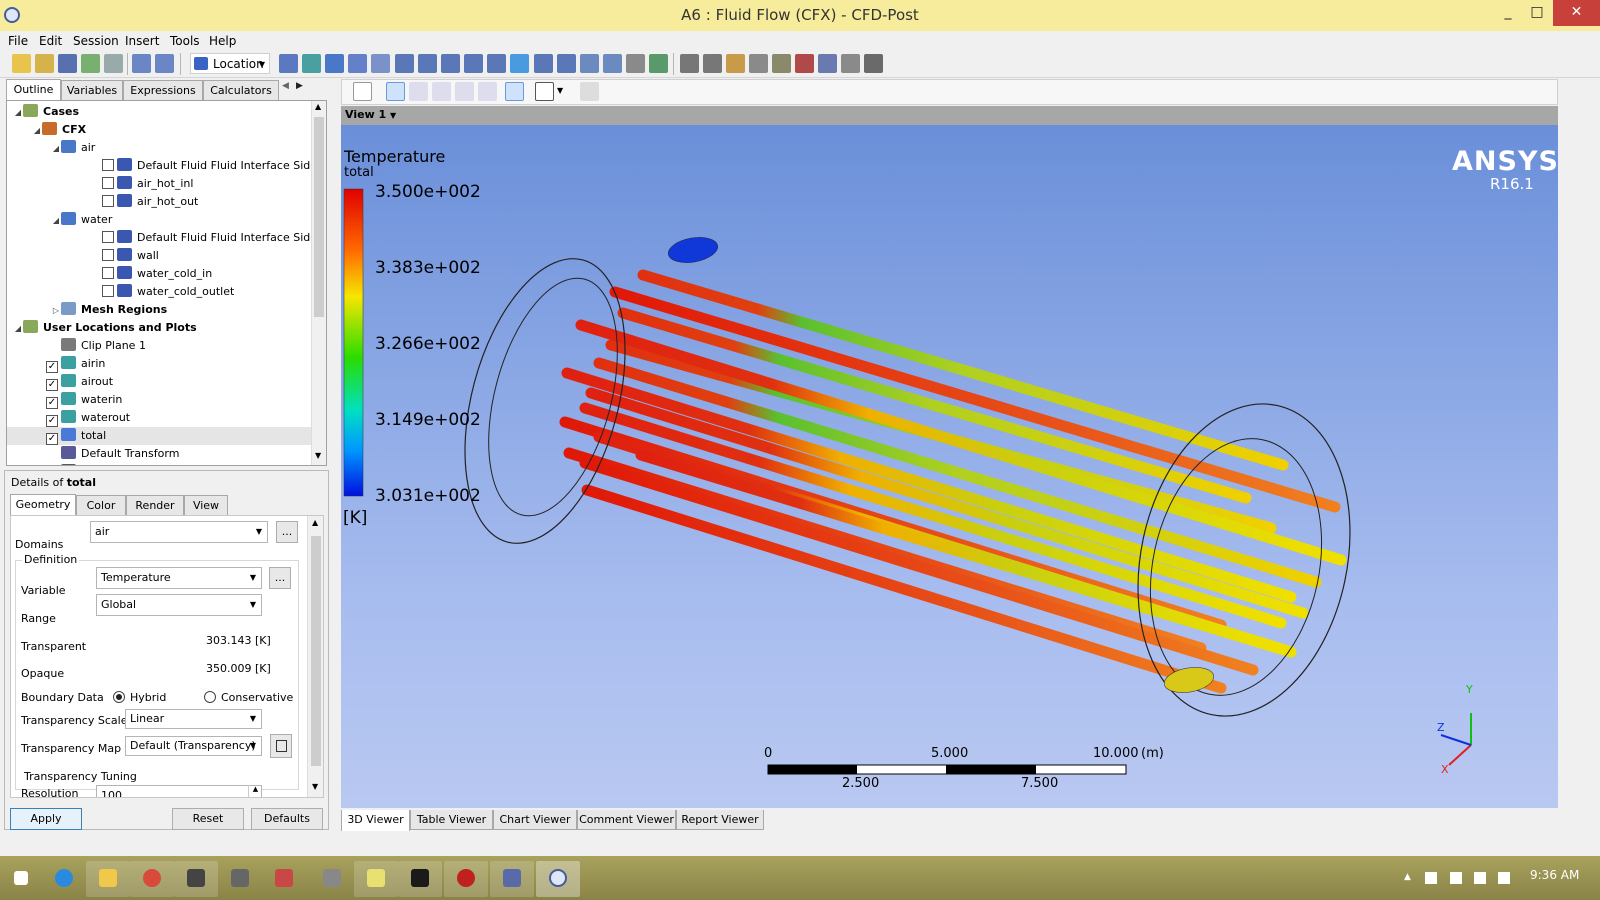  I want to click on zoom-icon, so click(441, 91).